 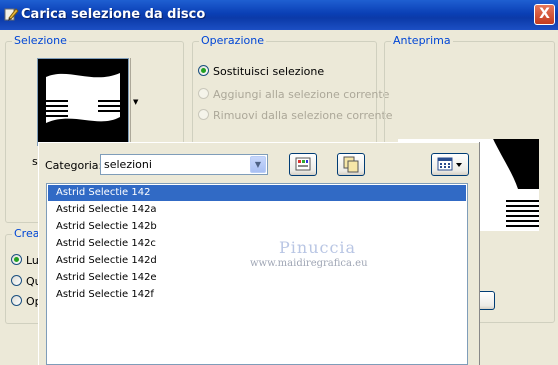 I want to click on list-item: Astrid Selectie 142f, so click(x=257, y=295).